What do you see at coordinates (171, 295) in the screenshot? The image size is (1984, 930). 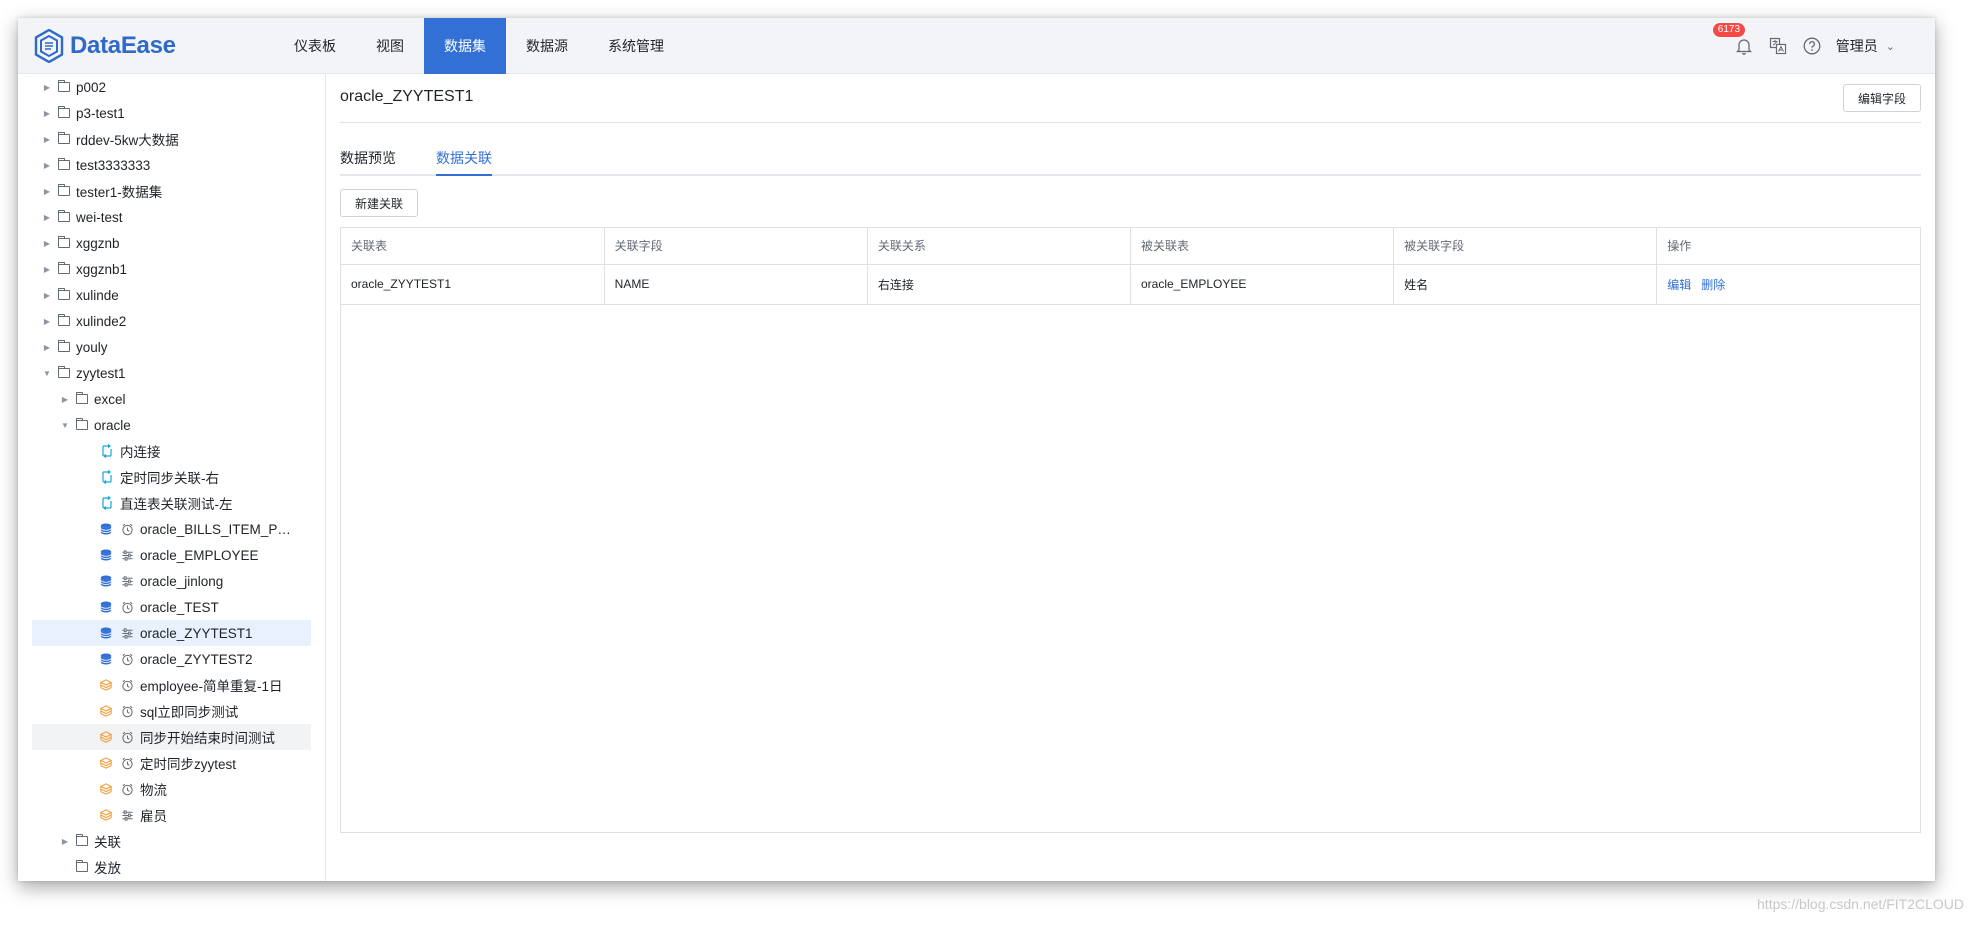 I see `tree-folder: ▶ xulinde` at bounding box center [171, 295].